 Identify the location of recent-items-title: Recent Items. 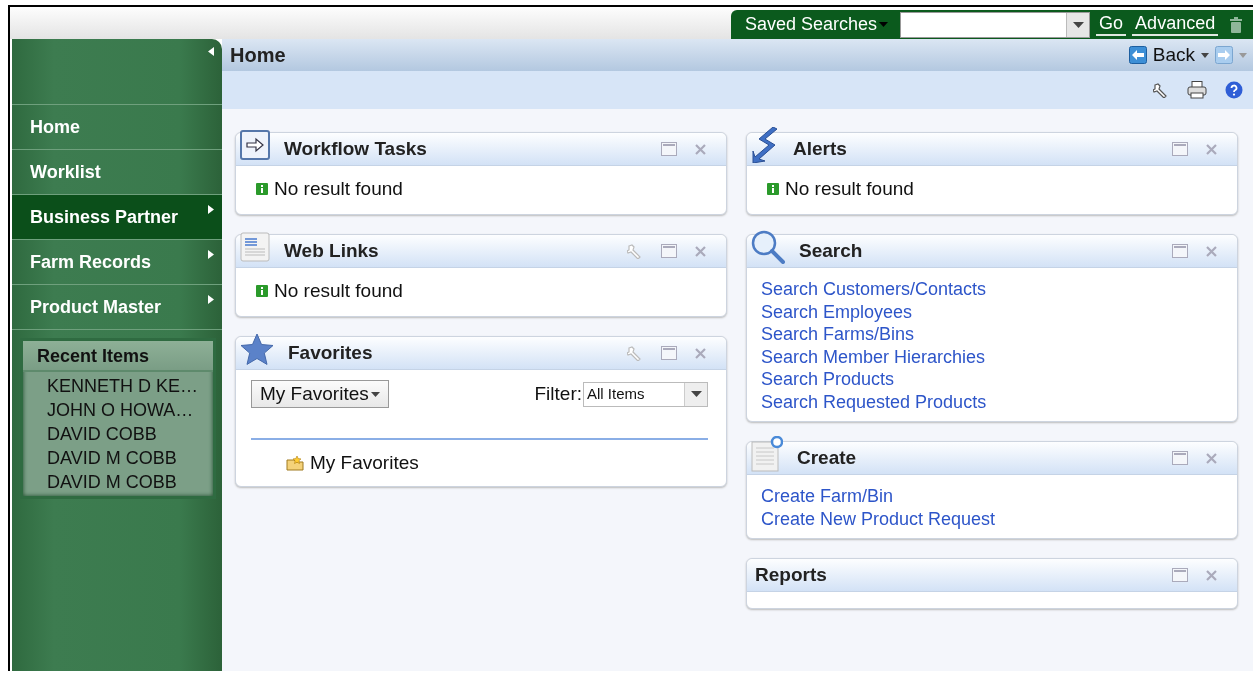
(118, 356).